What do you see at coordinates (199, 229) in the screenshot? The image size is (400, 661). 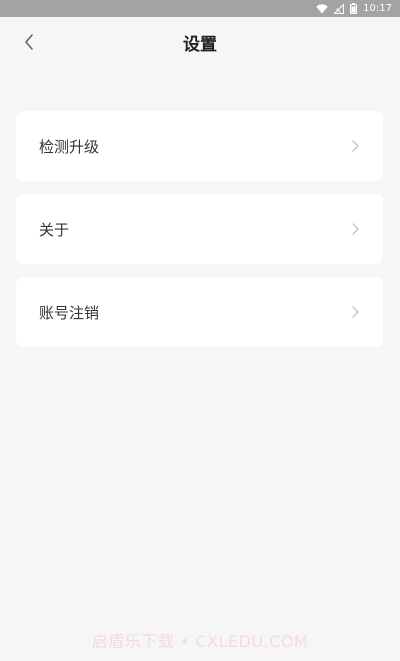 I see `settings-item-about: 关于` at bounding box center [199, 229].